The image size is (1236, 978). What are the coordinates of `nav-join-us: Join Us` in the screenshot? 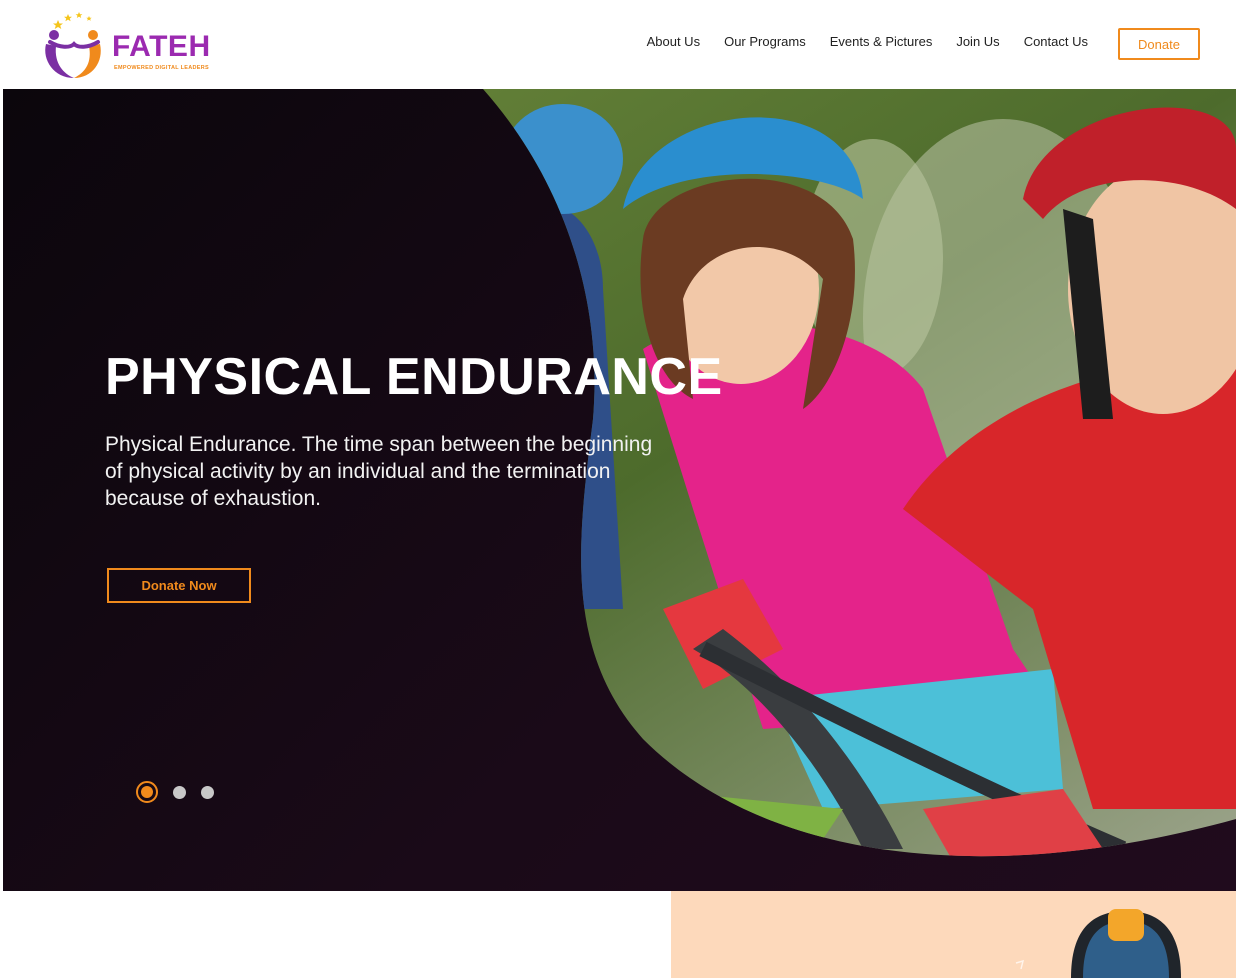 It's located at (977, 41).